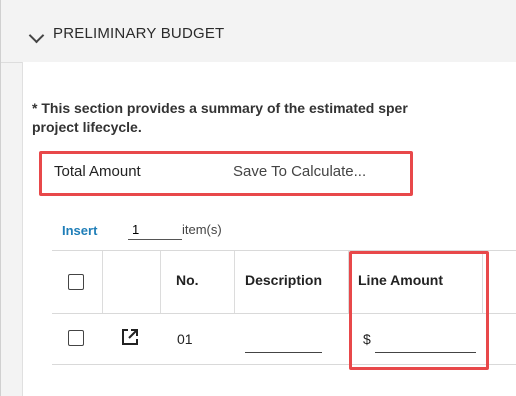  I want to click on description-line-2: project lifecycle., so click(87, 127).